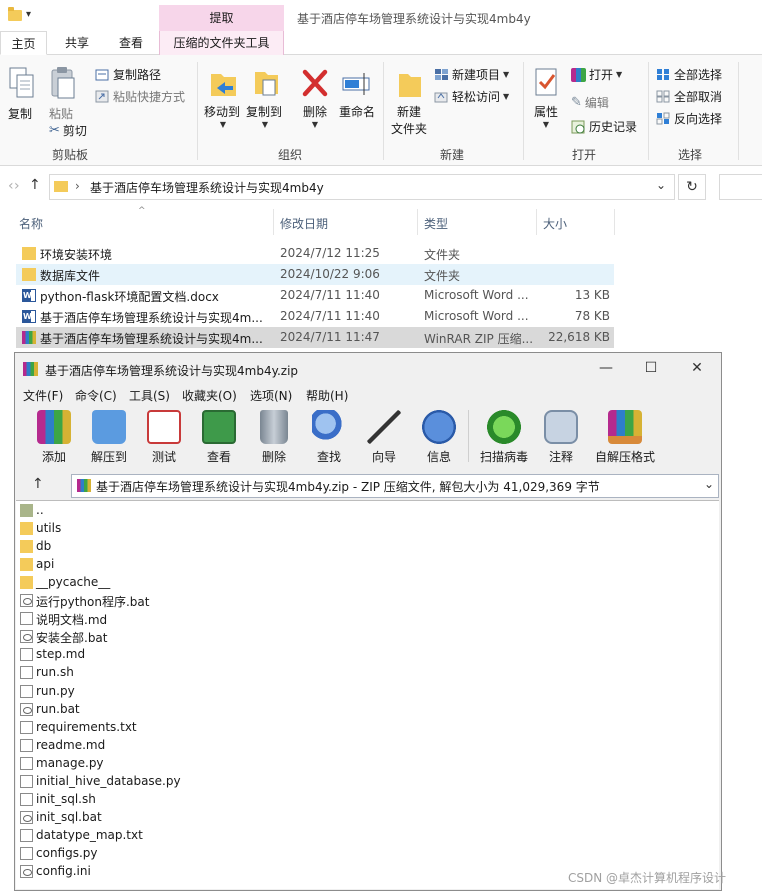 The width and height of the screenshot is (762, 891). I want to click on menu-help: 帮助(H), so click(327, 395).